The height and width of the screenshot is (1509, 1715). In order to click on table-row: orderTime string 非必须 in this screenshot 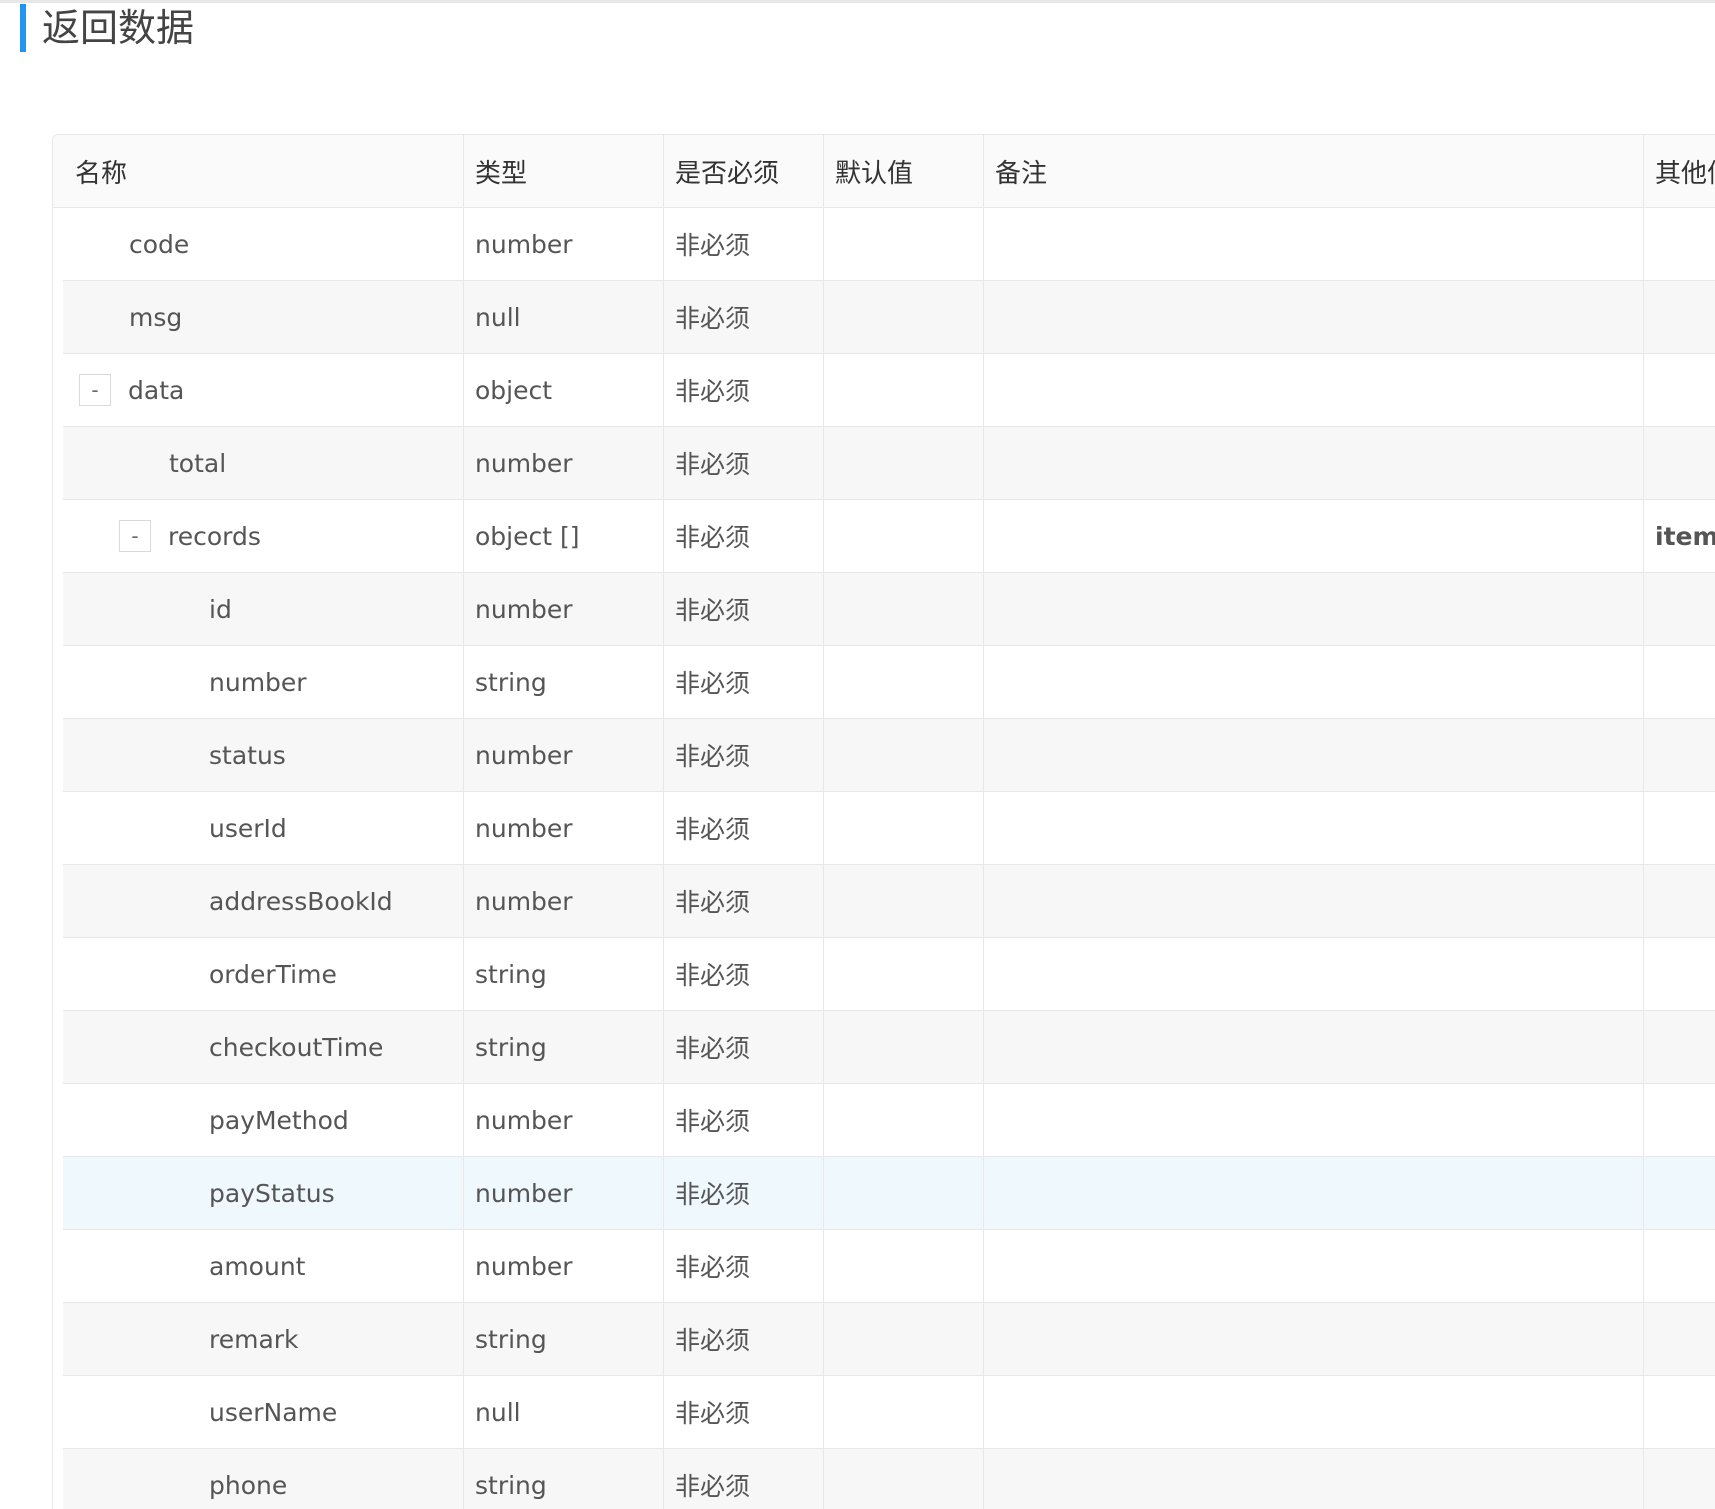, I will do `click(889, 974)`.